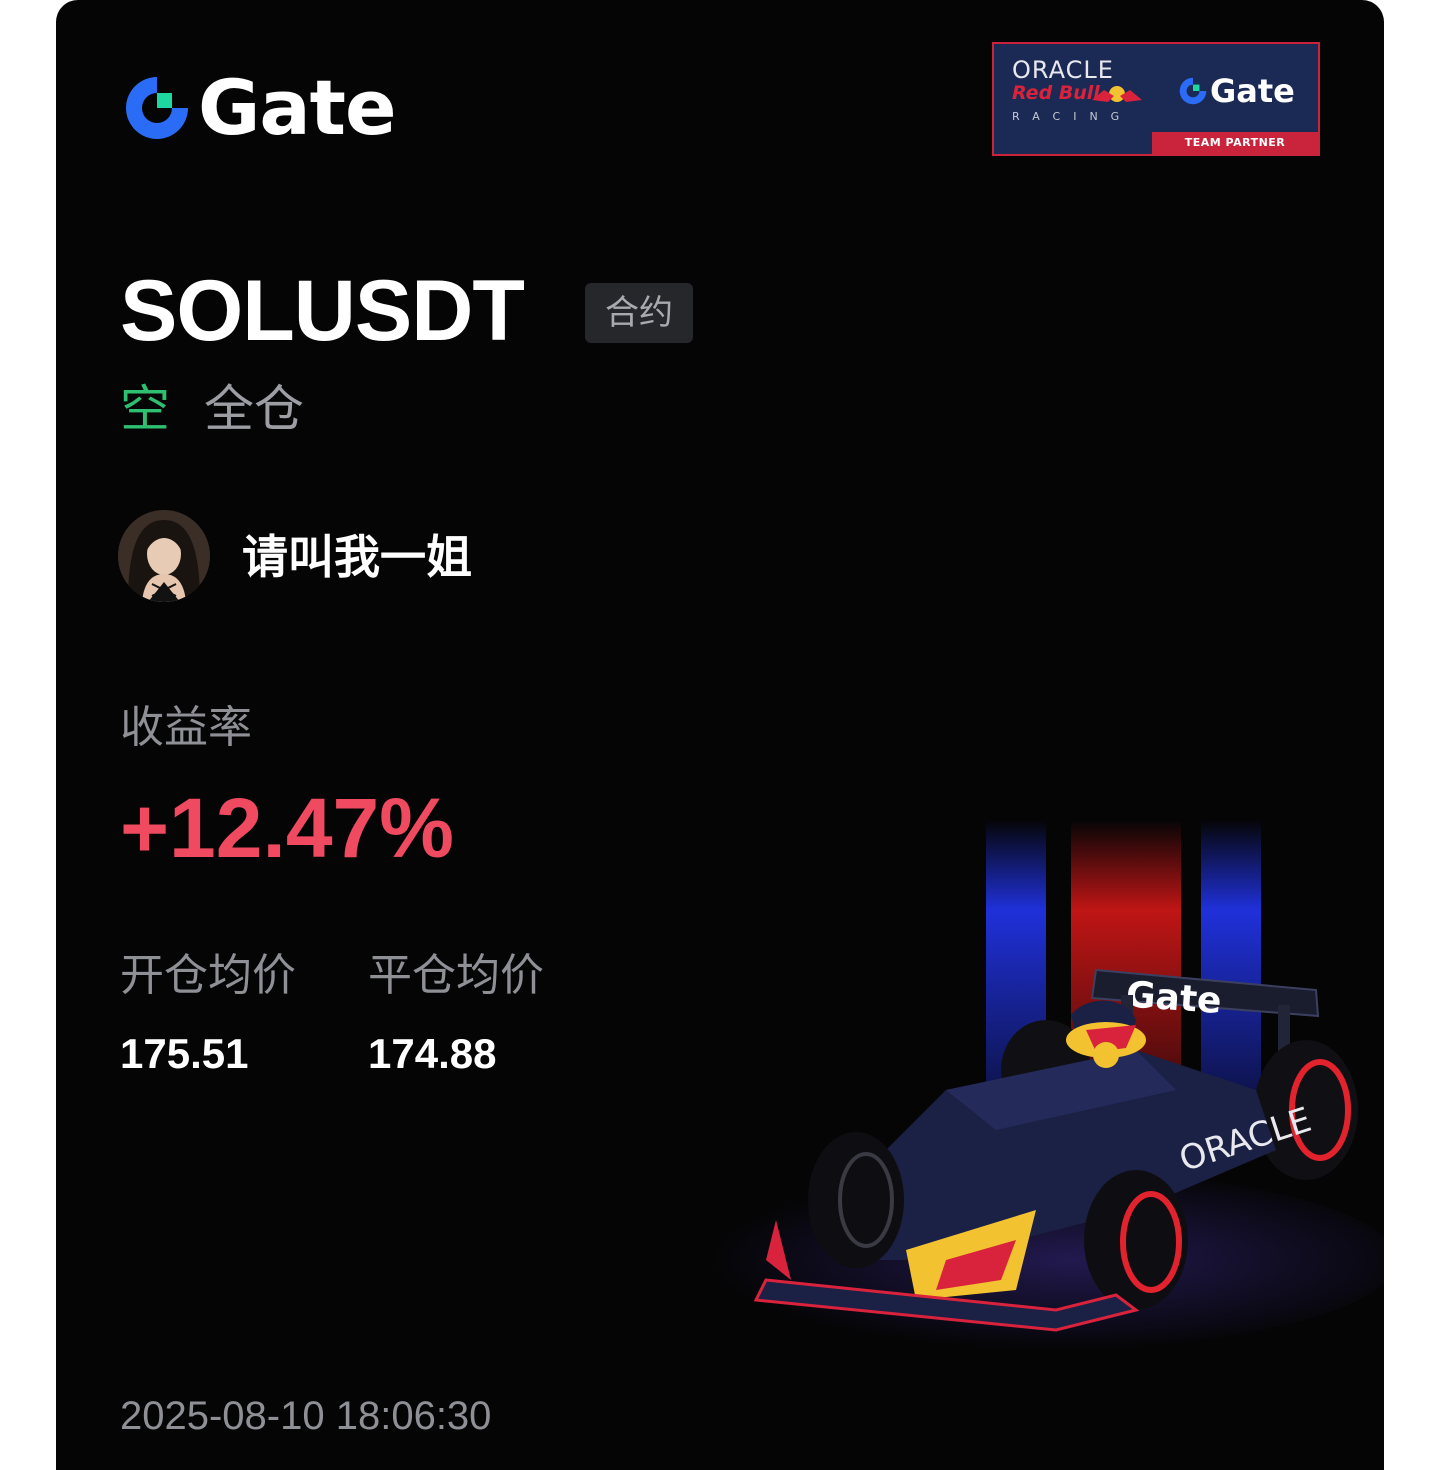 The image size is (1440, 1470). What do you see at coordinates (1252, 91) in the screenshot?
I see `partner-gate-label: Gate` at bounding box center [1252, 91].